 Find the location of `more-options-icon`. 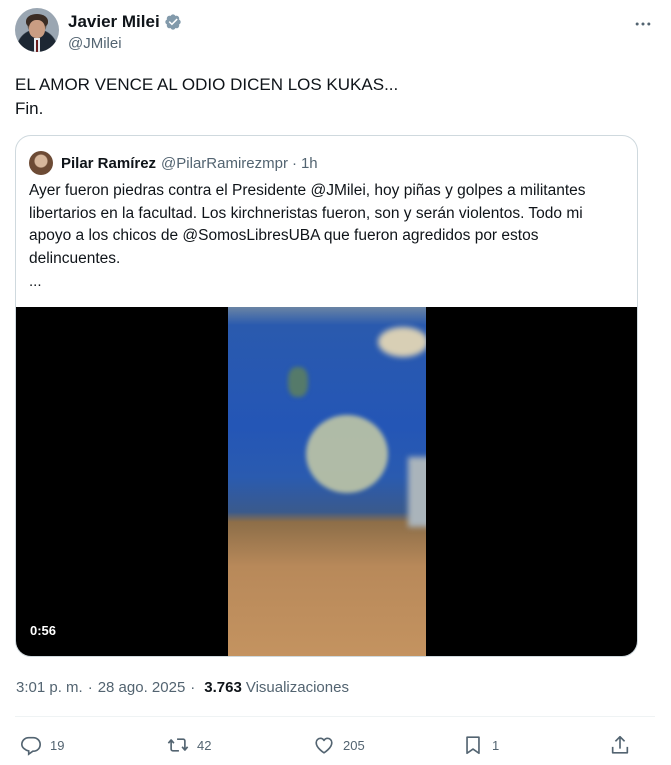

more-options-icon is located at coordinates (643, 24).